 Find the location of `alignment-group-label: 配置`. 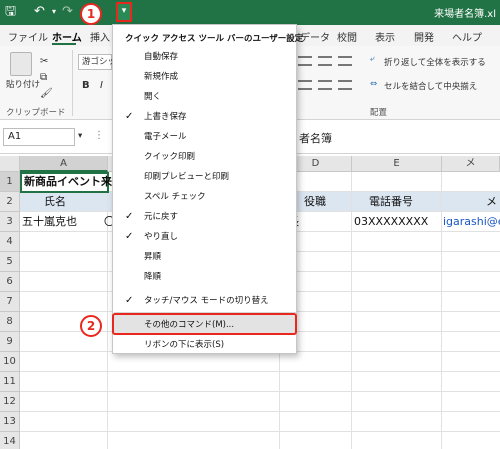

alignment-group-label: 配置 is located at coordinates (379, 113).